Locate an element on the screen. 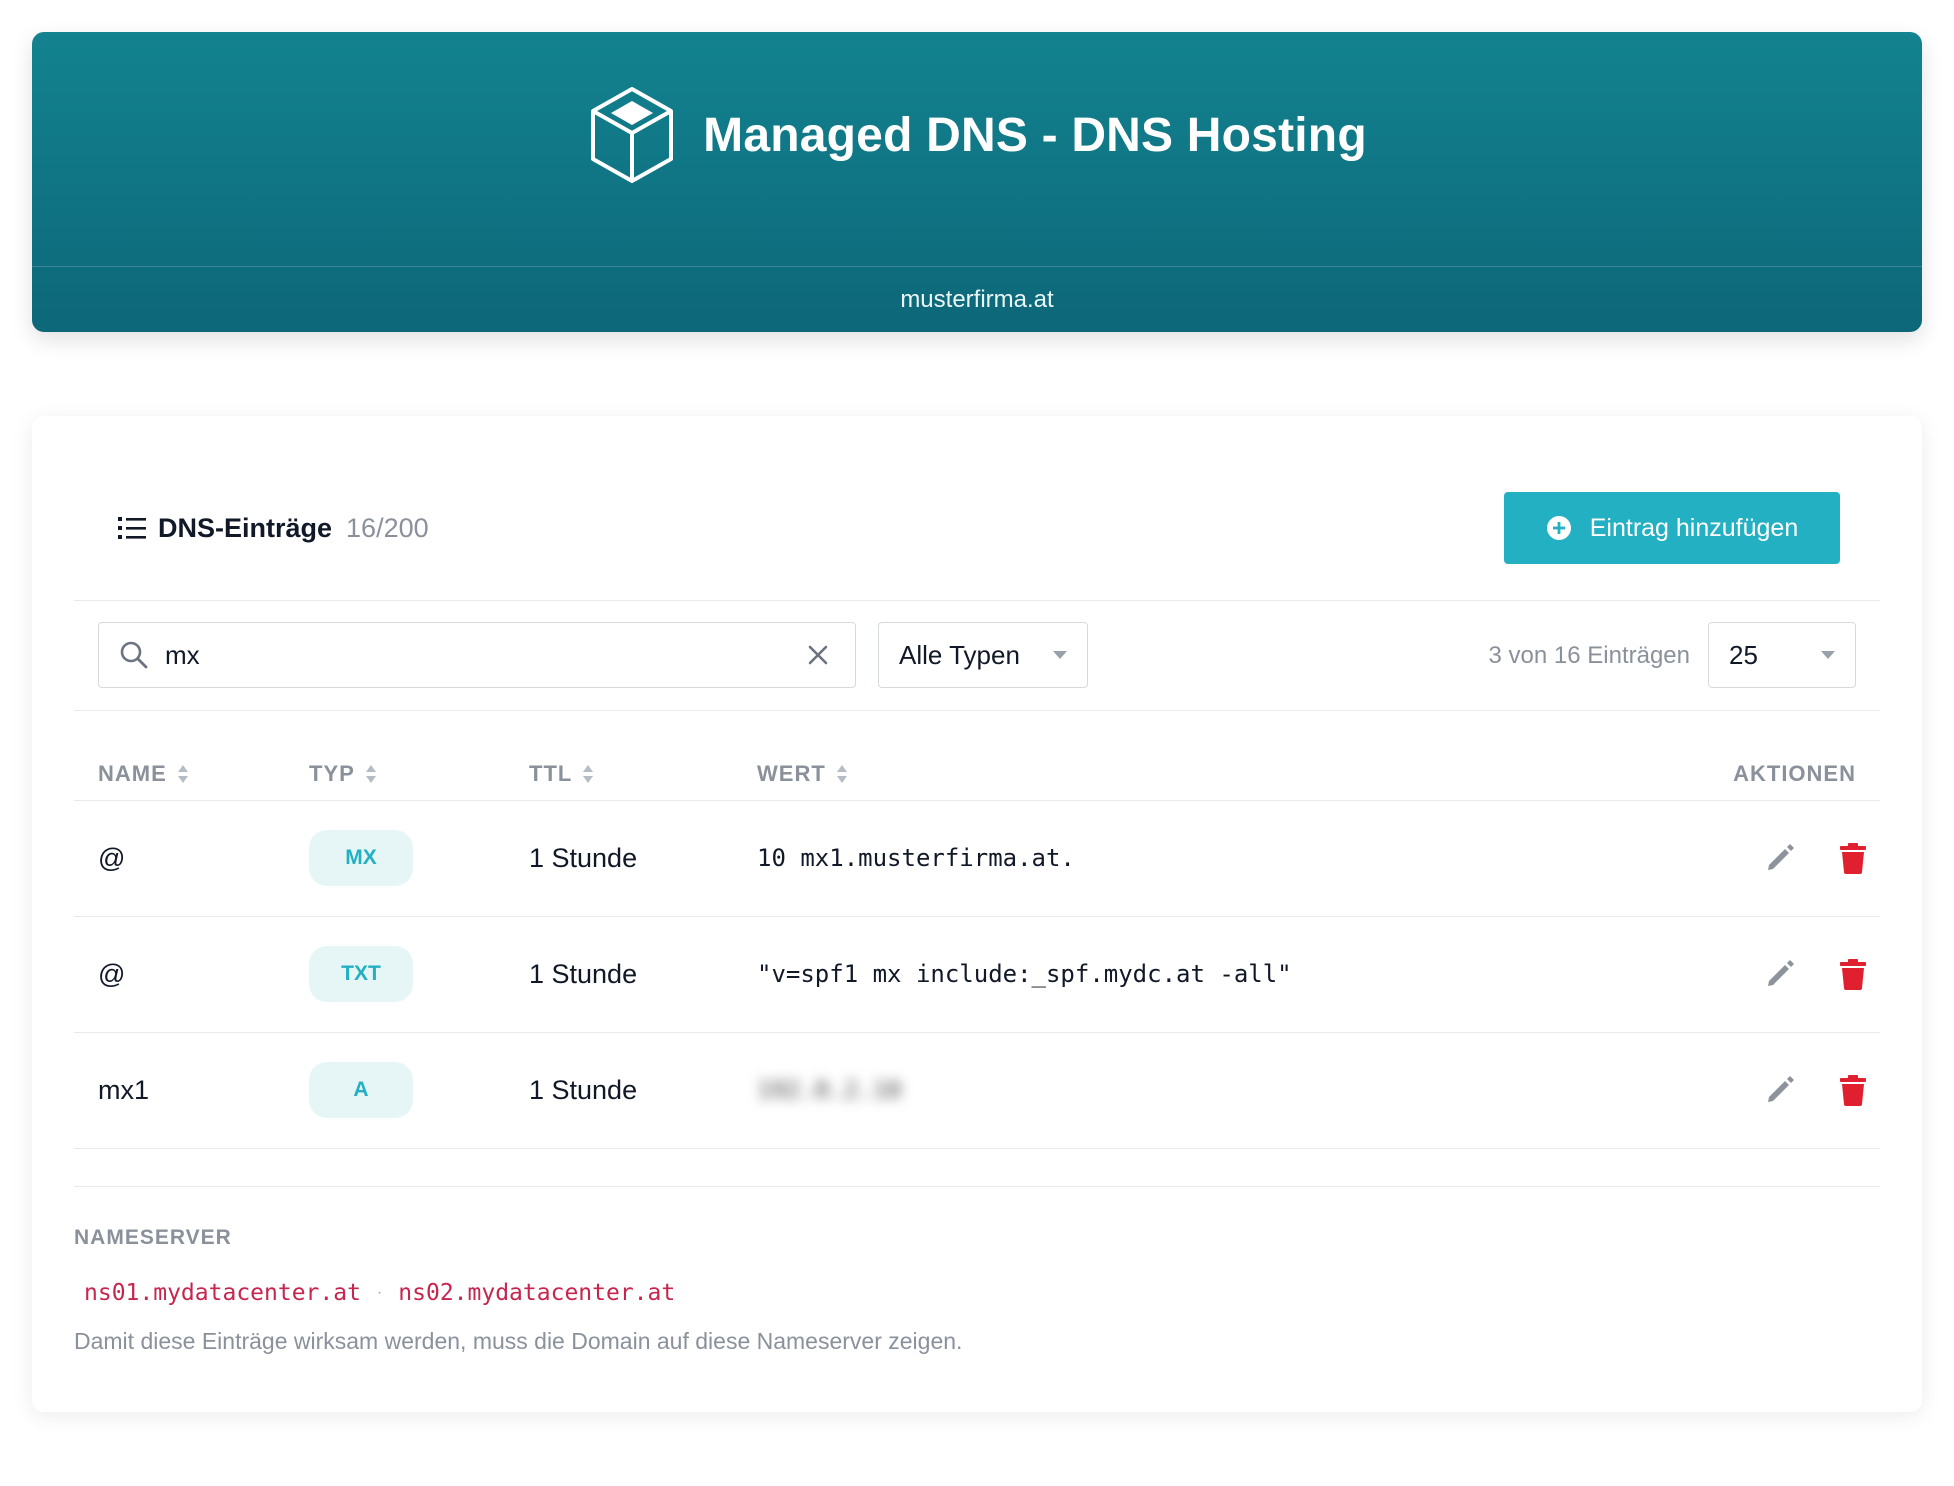  page-size-select: 25 is located at coordinates (1782, 655).